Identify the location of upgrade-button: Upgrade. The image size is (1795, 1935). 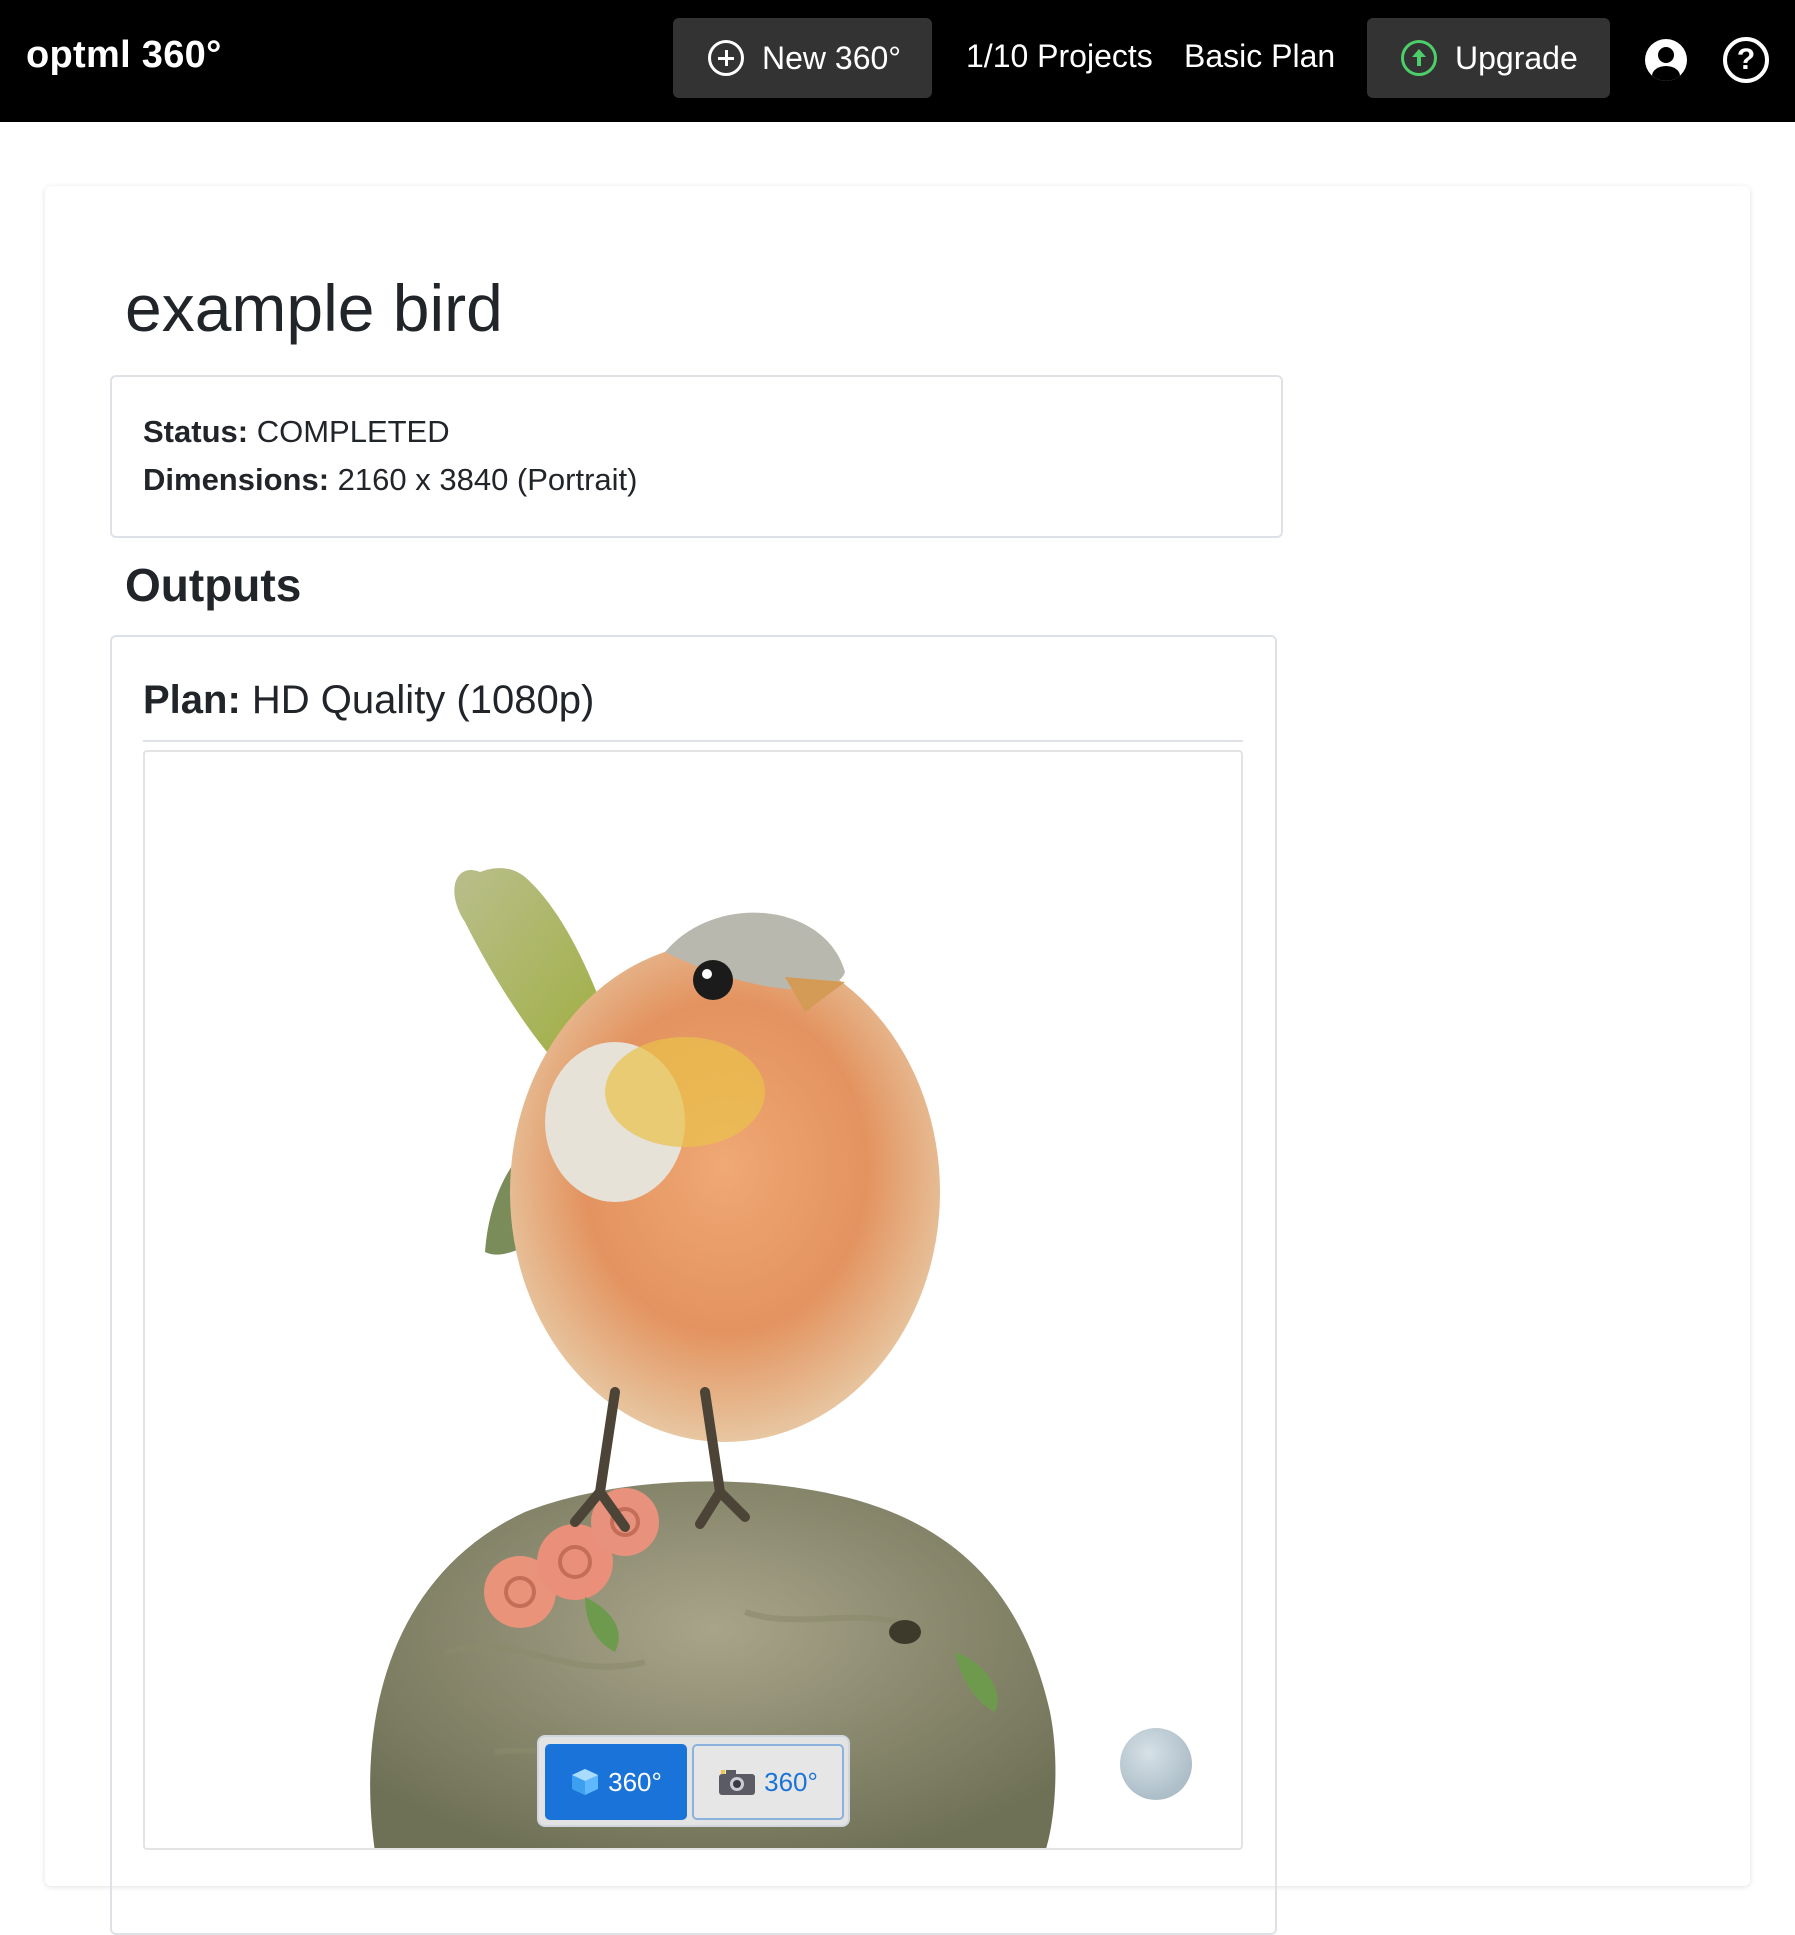
(1488, 58).